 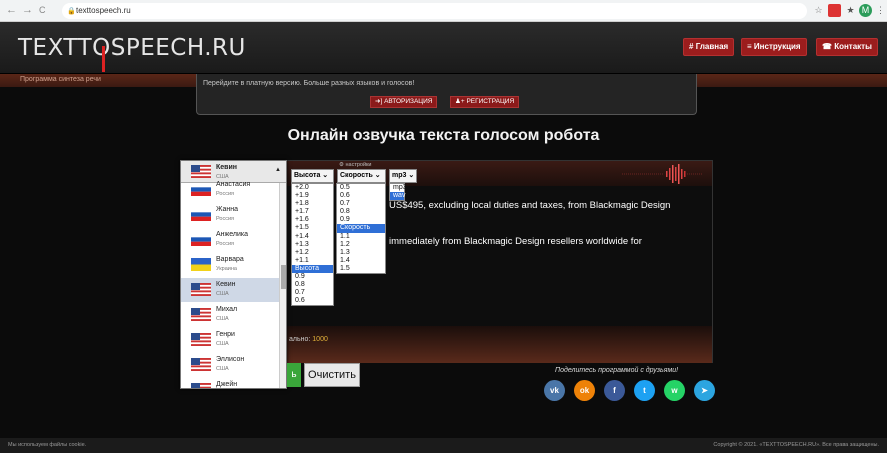 I want to click on voice-scrollbar, so click(x=282, y=285).